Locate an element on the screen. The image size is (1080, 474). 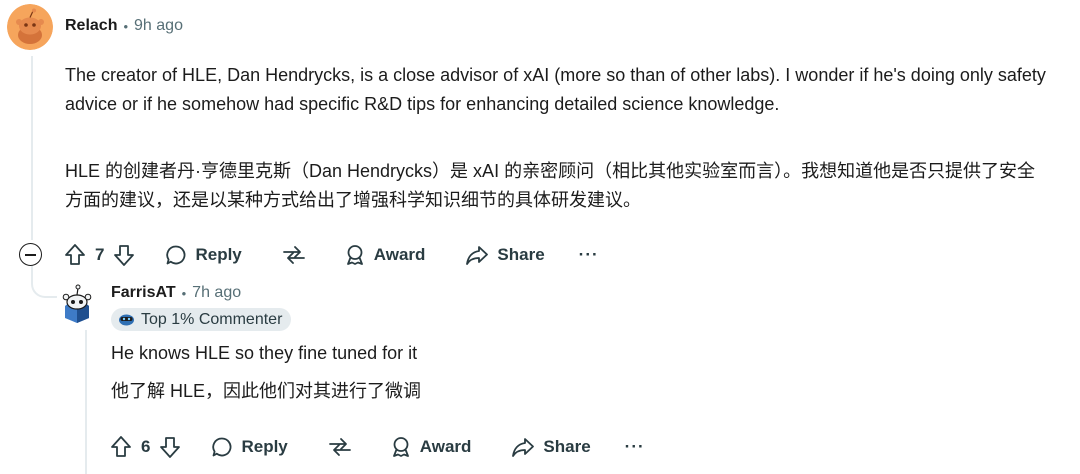
vote-group: 6 is located at coordinates (145, 447).